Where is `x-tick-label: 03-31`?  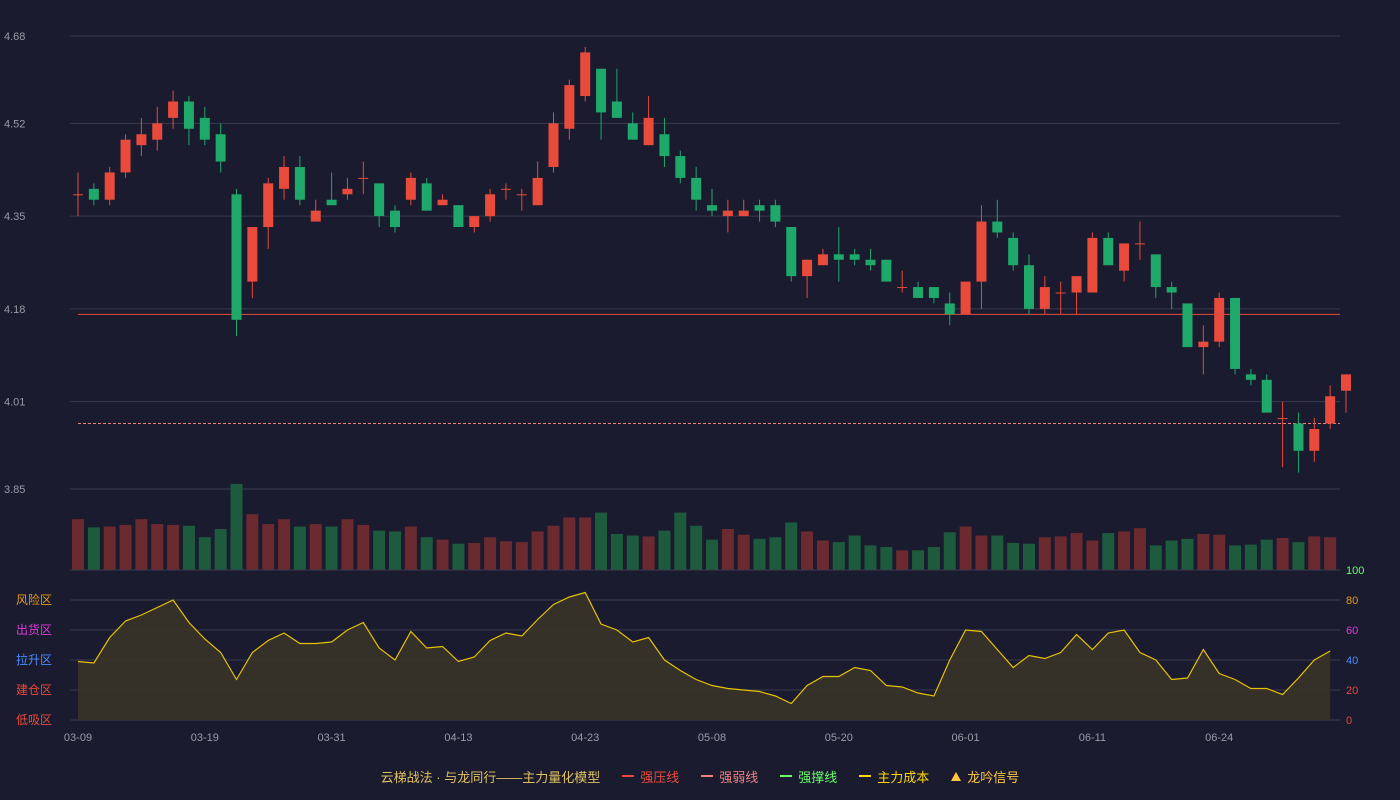 x-tick-label: 03-31 is located at coordinates (332, 738).